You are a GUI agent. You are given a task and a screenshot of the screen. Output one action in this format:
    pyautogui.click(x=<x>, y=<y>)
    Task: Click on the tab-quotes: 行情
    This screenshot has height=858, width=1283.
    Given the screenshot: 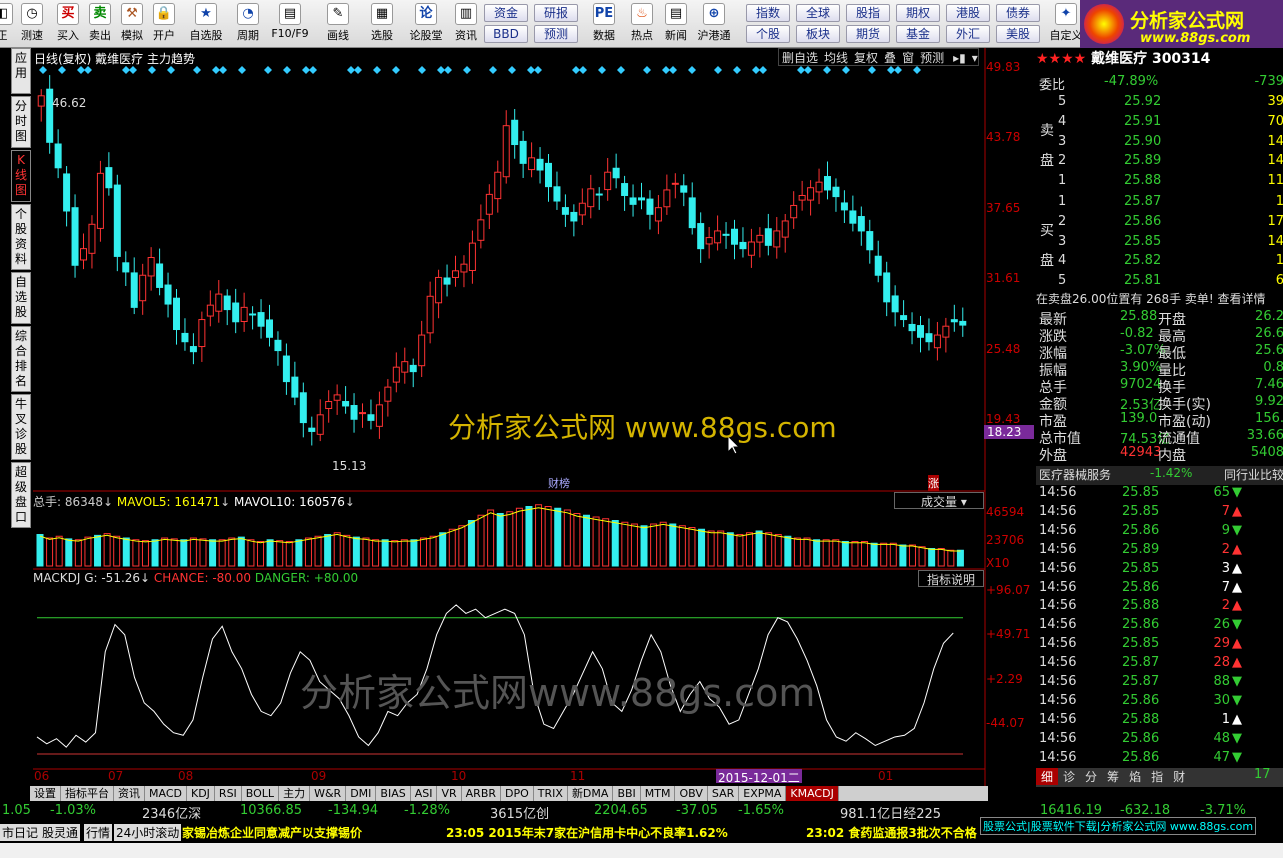 What is the action you would take?
    pyautogui.click(x=98, y=832)
    